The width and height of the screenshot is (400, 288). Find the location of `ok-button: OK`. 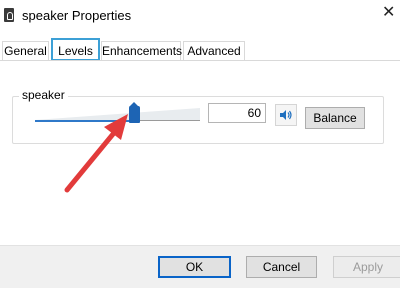

ok-button: OK is located at coordinates (194, 267).